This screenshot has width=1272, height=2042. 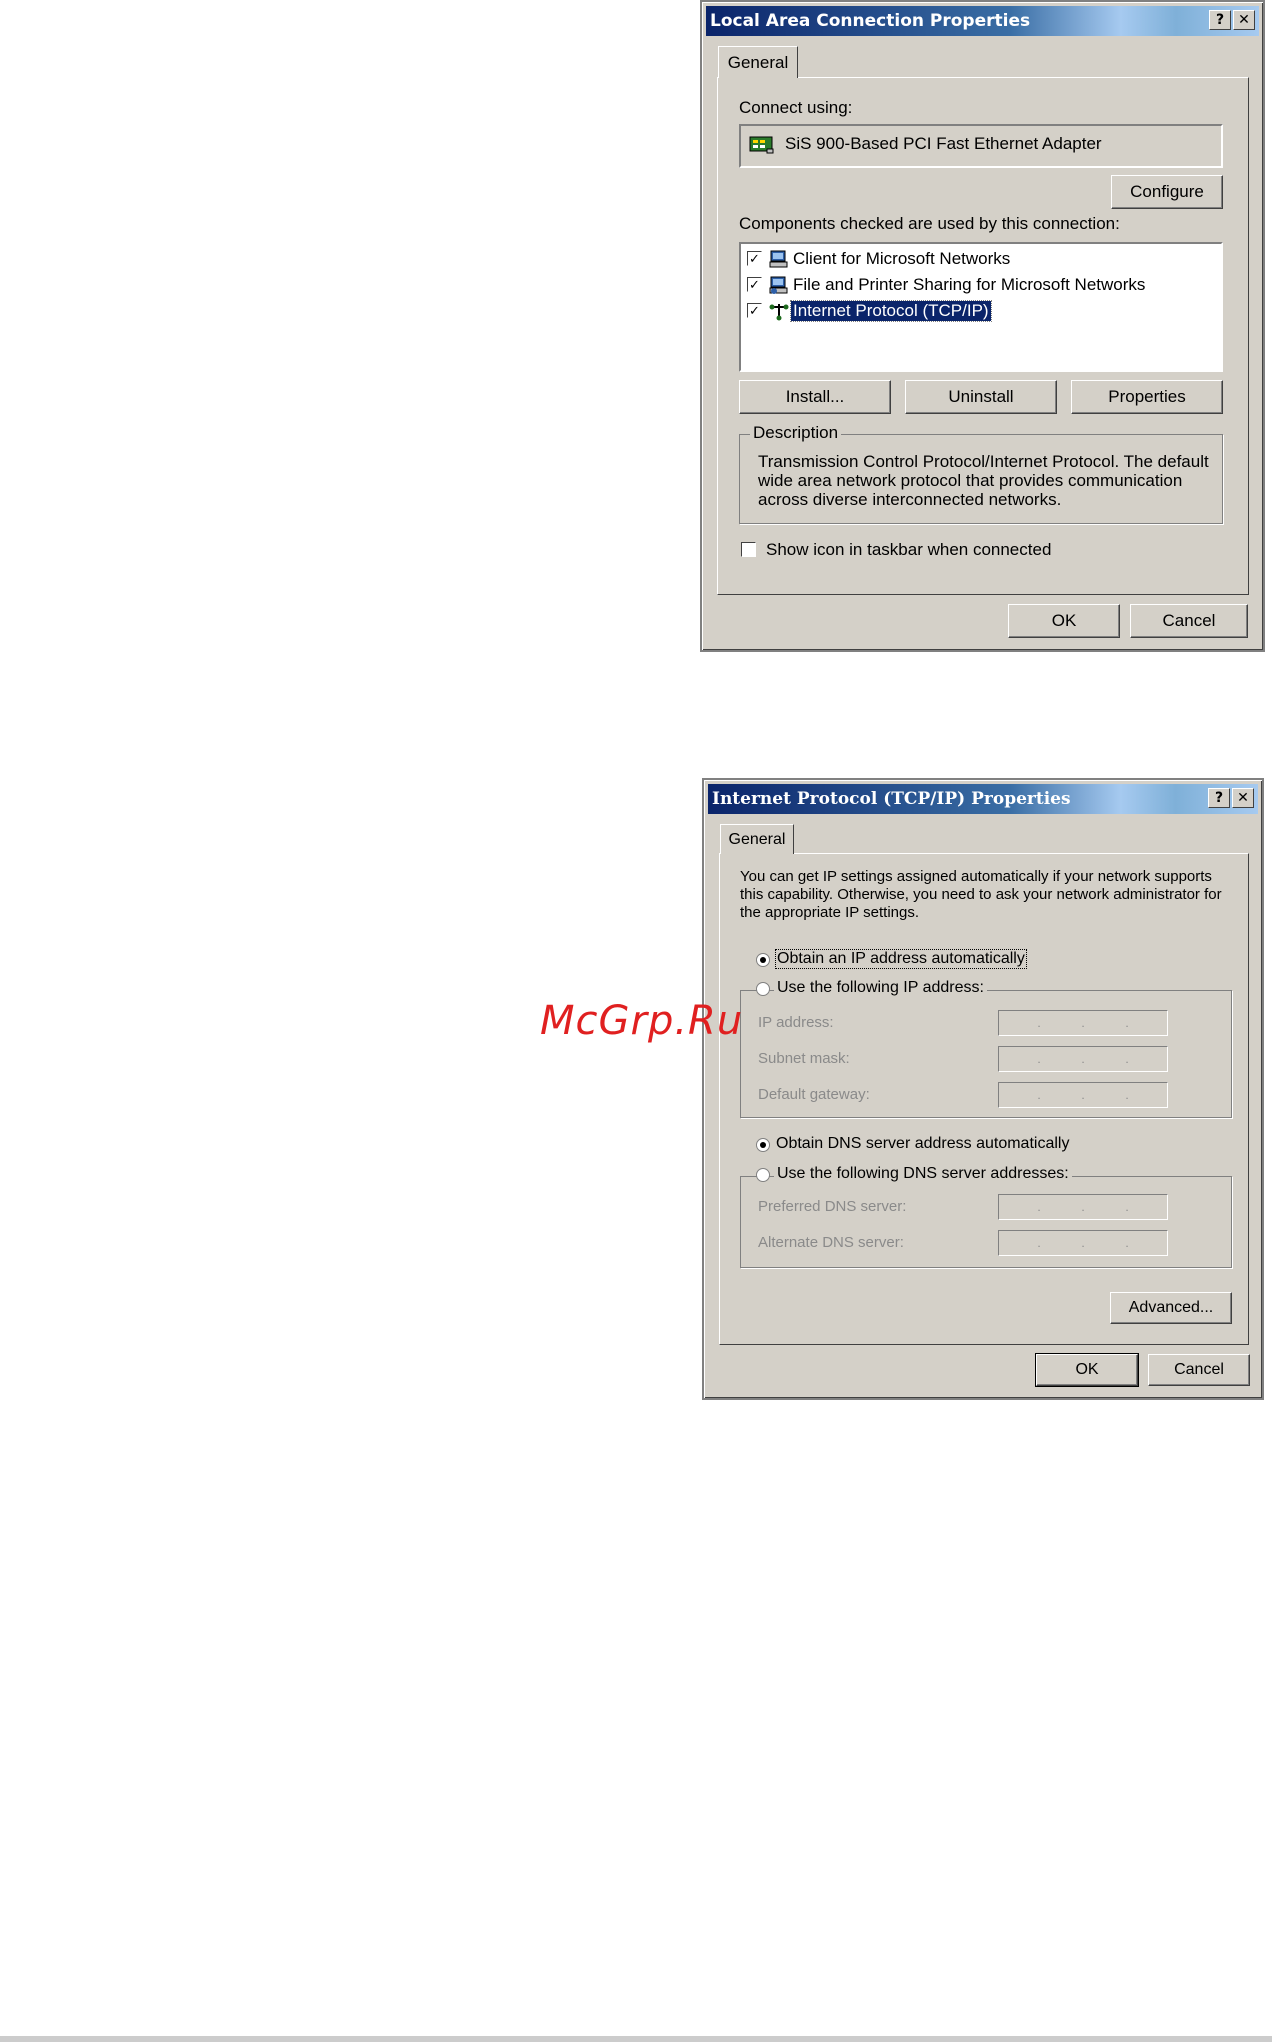 I want to click on file-printer-sharing-icon, so click(x=779, y=287).